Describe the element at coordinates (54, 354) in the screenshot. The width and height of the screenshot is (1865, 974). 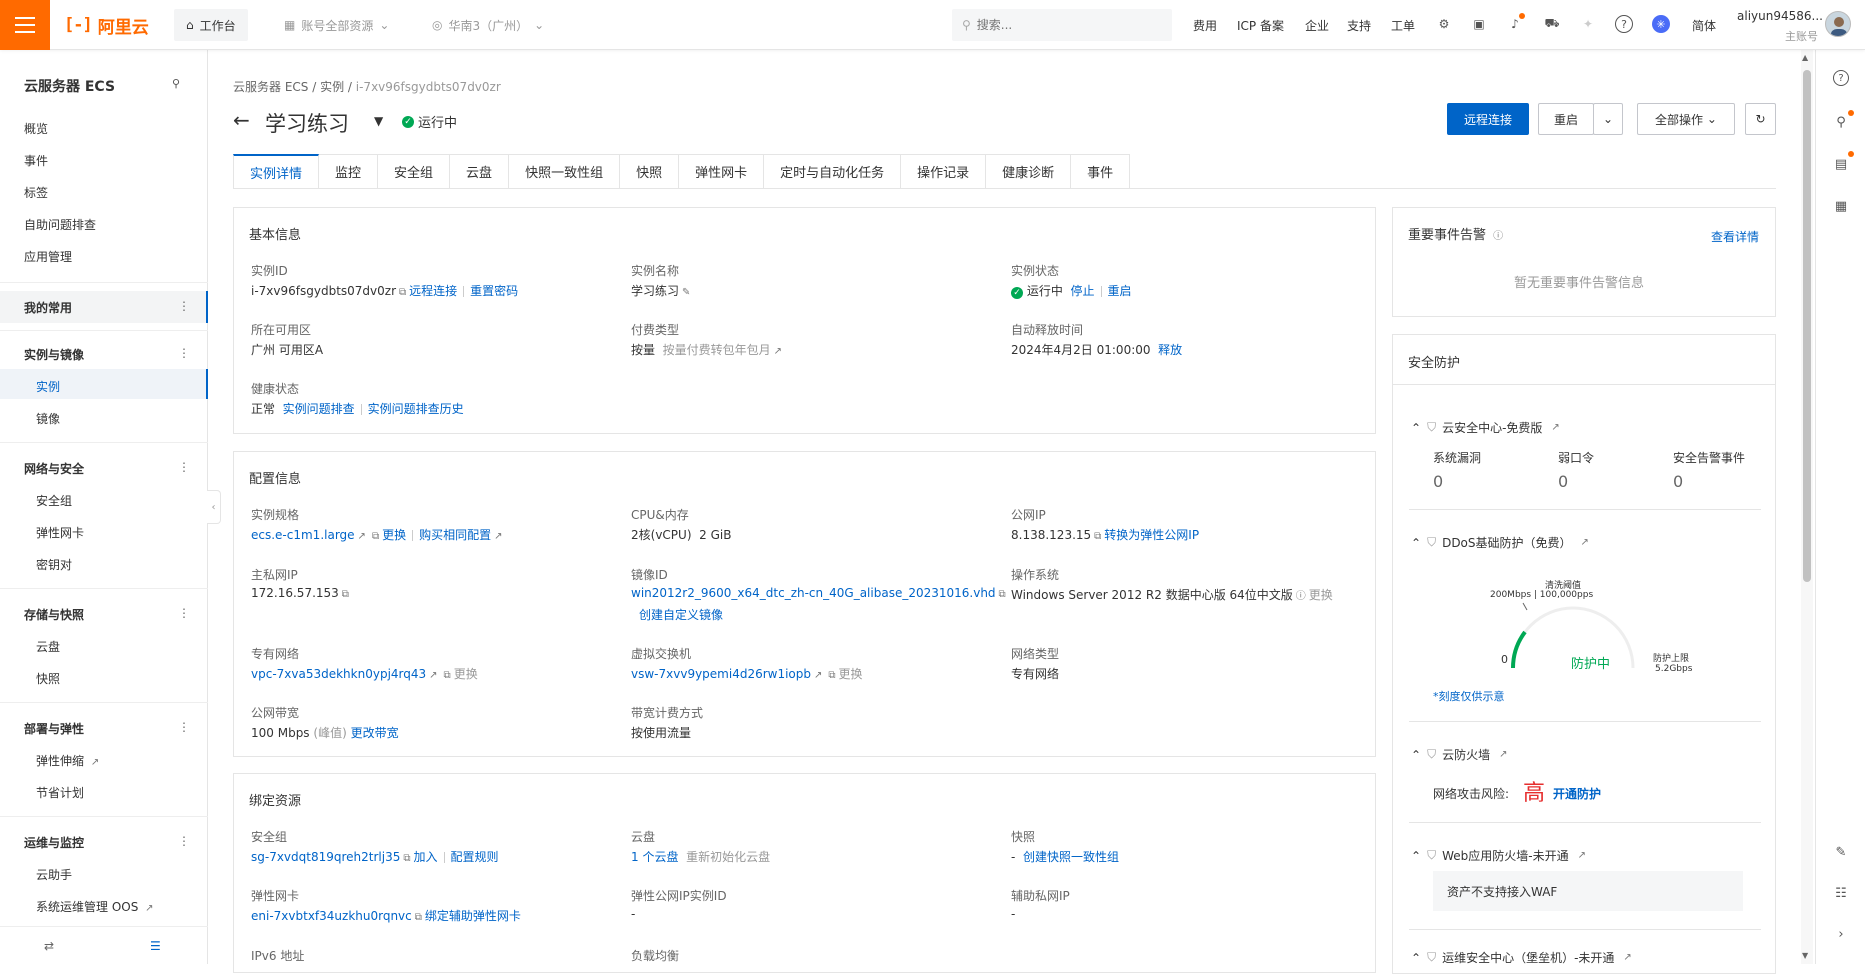
I see `sidebar-group-instances: 实例与镜像` at that location.